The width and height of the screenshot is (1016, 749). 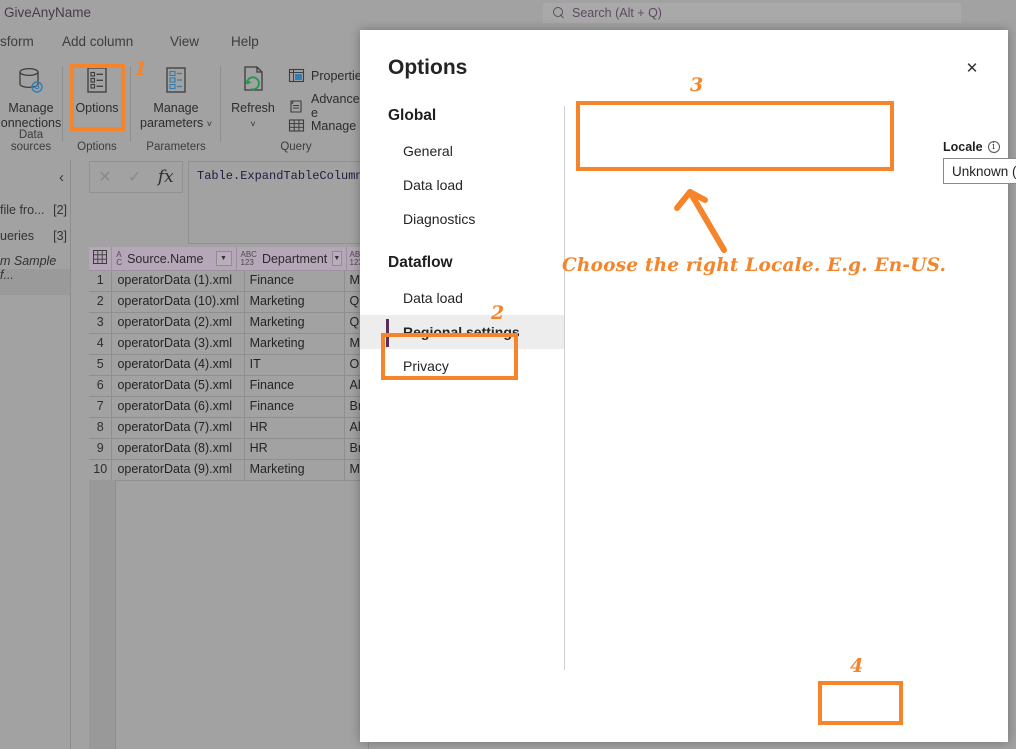 I want to click on check-icon: ✓, so click(x=134, y=177).